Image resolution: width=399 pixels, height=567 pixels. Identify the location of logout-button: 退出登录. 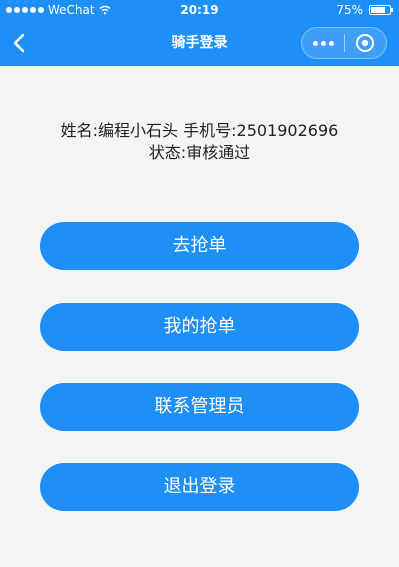
(199, 487).